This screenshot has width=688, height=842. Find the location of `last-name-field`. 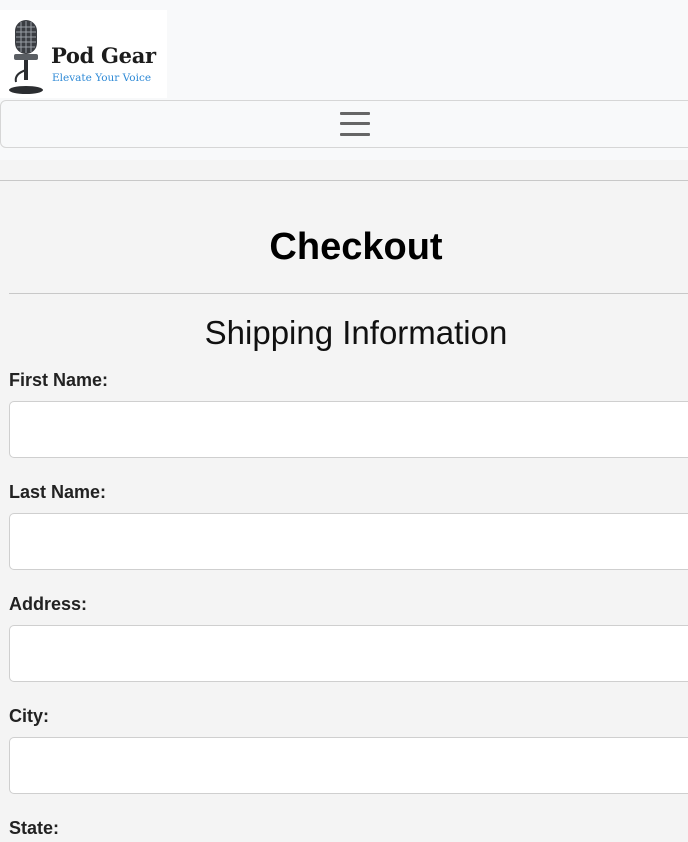

last-name-field is located at coordinates (348, 541).